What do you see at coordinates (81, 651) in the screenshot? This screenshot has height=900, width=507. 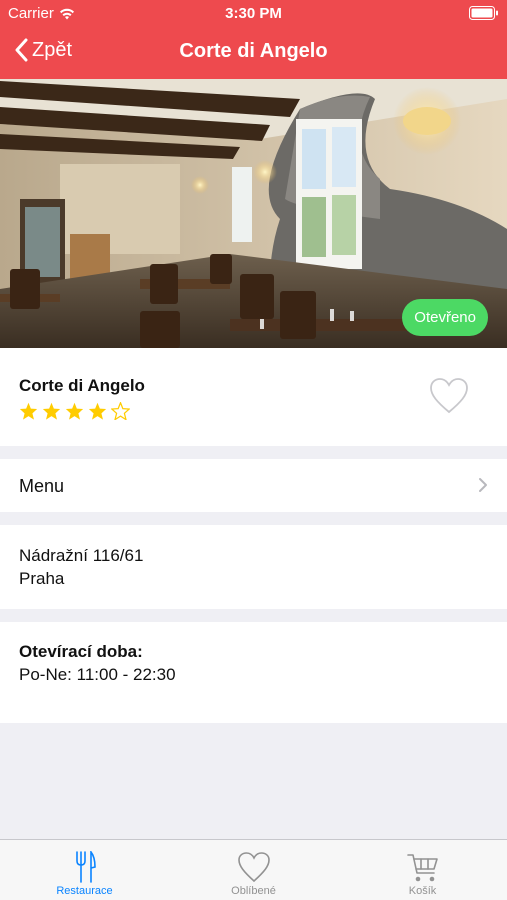 I see `opening-hours-title: Otevírací doba:` at bounding box center [81, 651].